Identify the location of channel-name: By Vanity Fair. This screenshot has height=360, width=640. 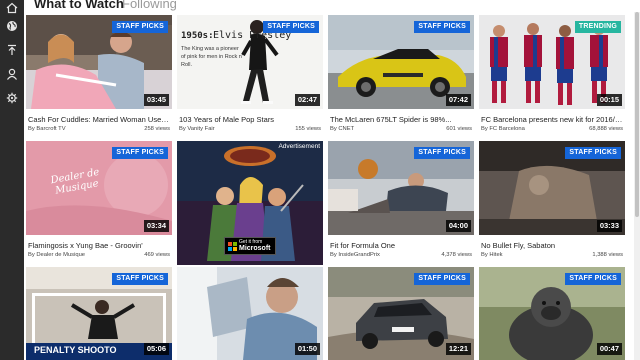
(197, 129).